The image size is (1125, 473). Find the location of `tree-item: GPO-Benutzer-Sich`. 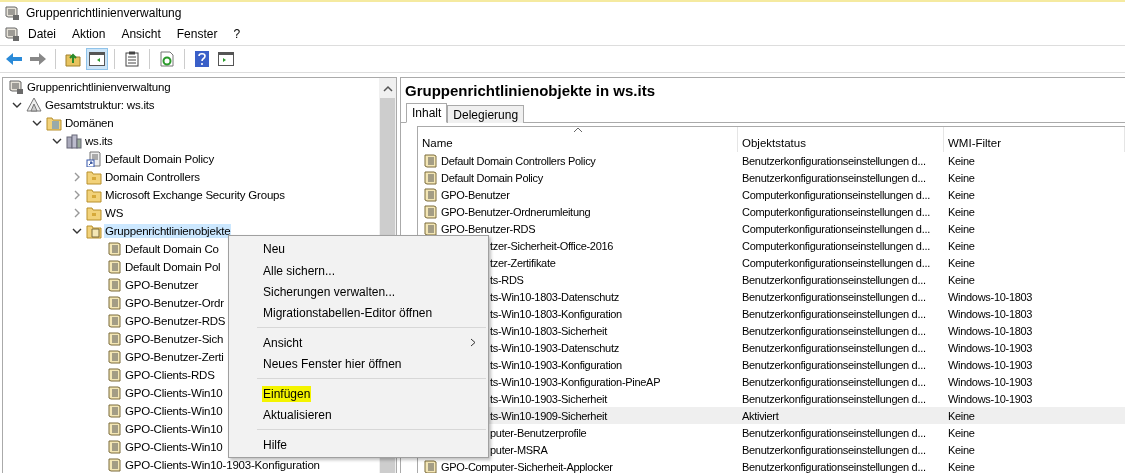

tree-item: GPO-Benutzer-Sich is located at coordinates (174, 339).